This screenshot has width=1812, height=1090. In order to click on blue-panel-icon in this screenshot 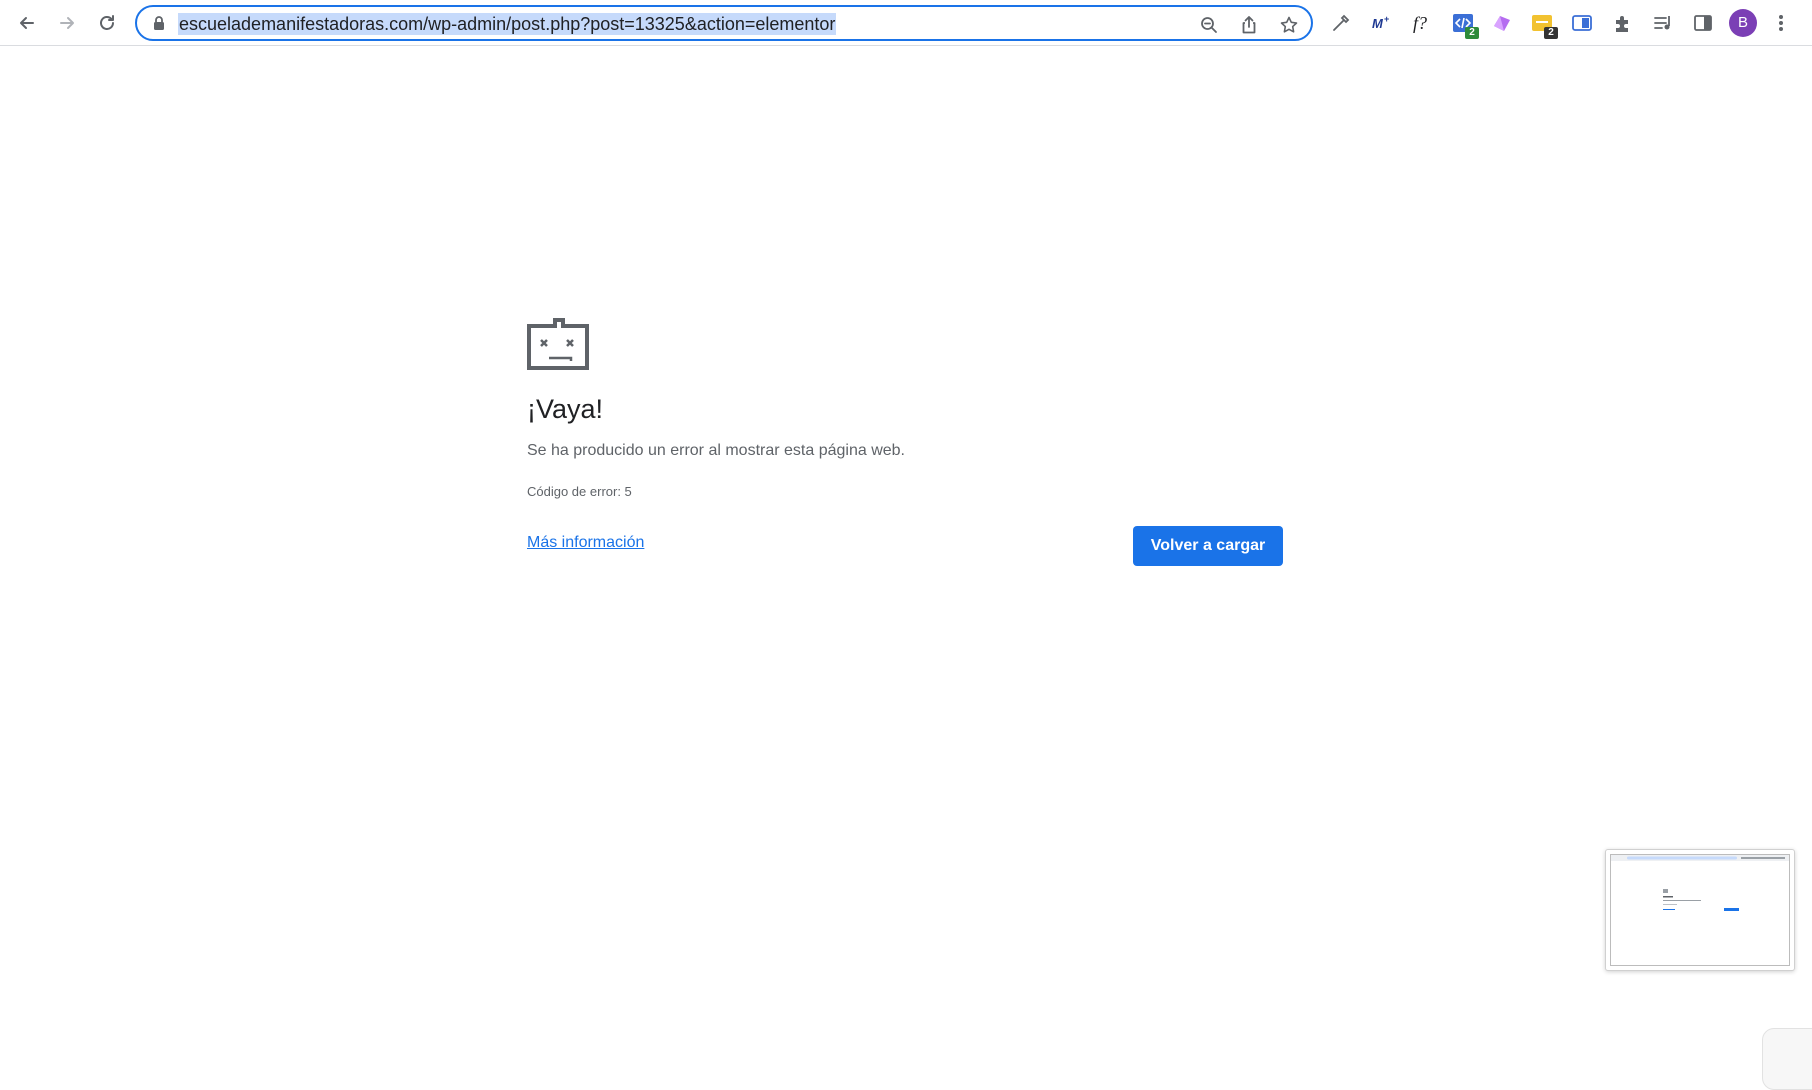, I will do `click(1582, 23)`.